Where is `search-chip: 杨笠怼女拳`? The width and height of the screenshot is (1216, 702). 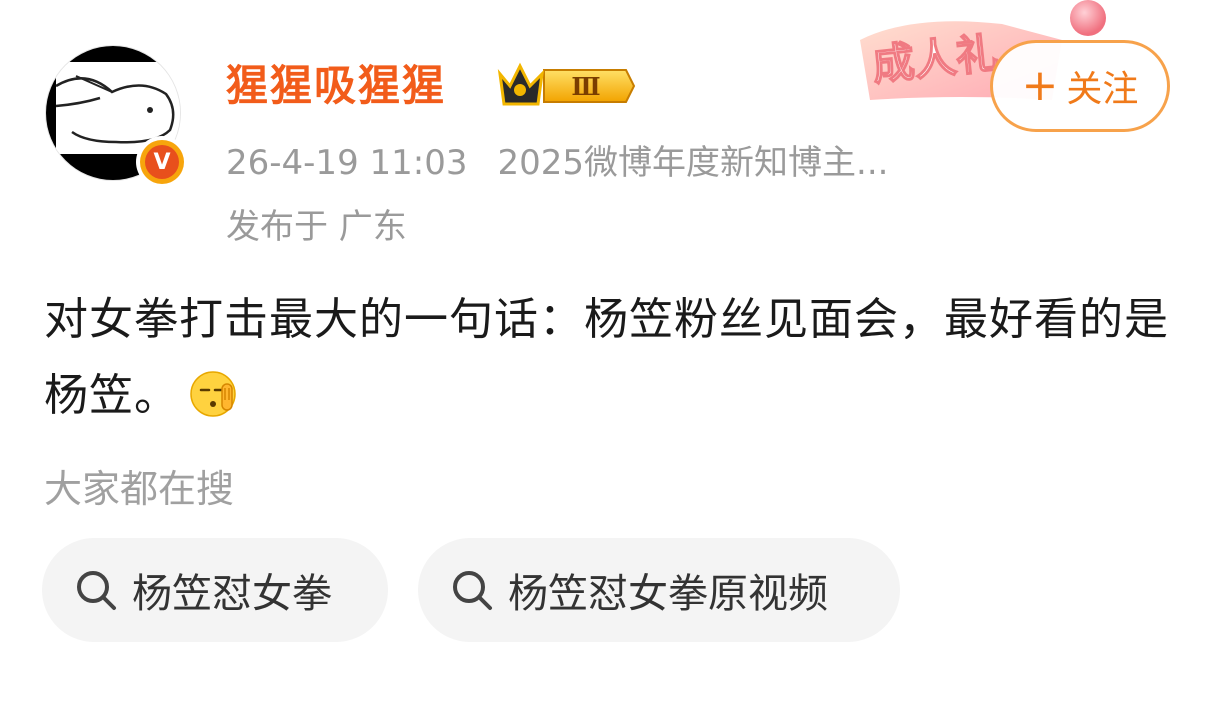
search-chip: 杨笠怼女拳 is located at coordinates (215, 590).